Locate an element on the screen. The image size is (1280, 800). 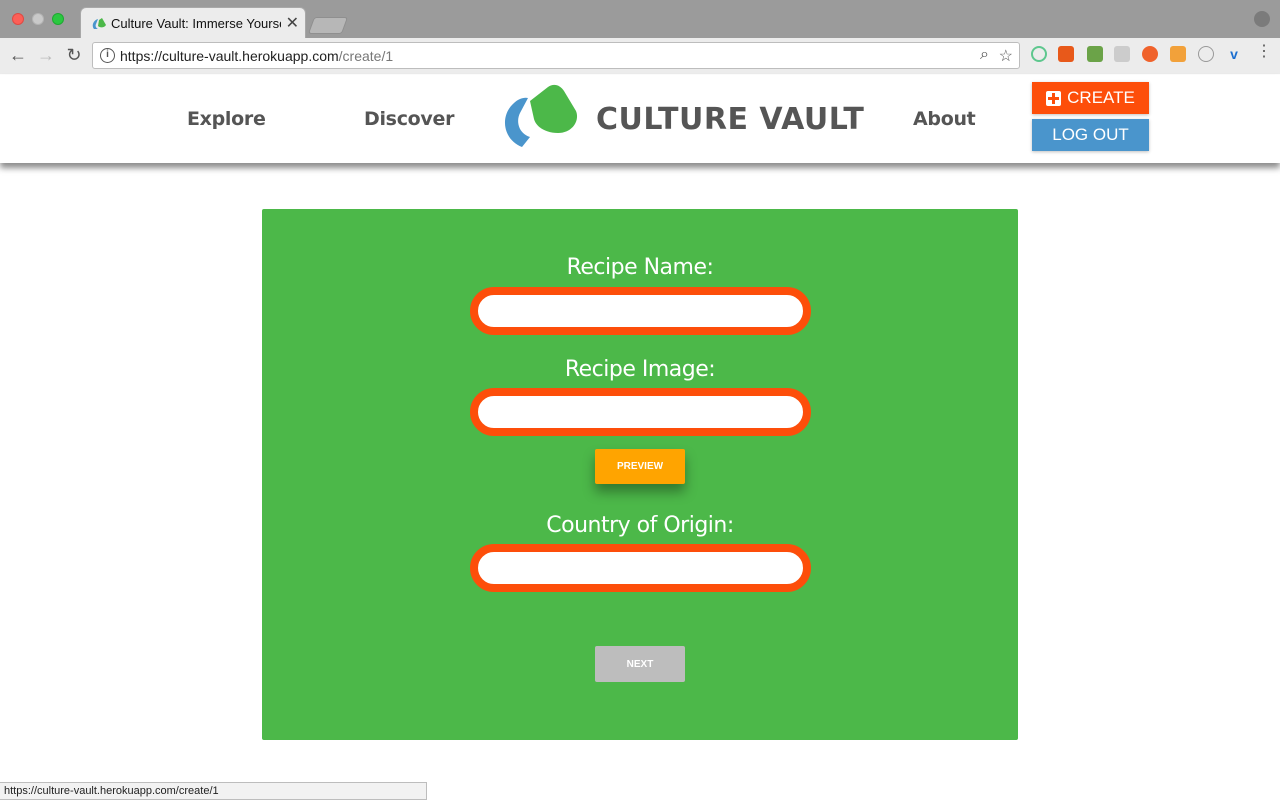
extension-6-icon is located at coordinates (1178, 54).